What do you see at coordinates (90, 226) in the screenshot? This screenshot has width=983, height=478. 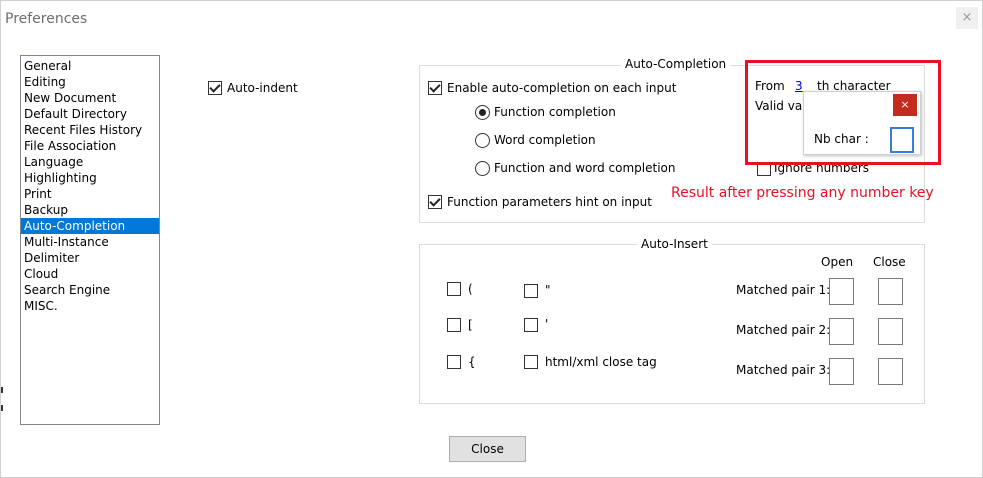 I see `category-item-auto-completion: Auto-Completion` at bounding box center [90, 226].